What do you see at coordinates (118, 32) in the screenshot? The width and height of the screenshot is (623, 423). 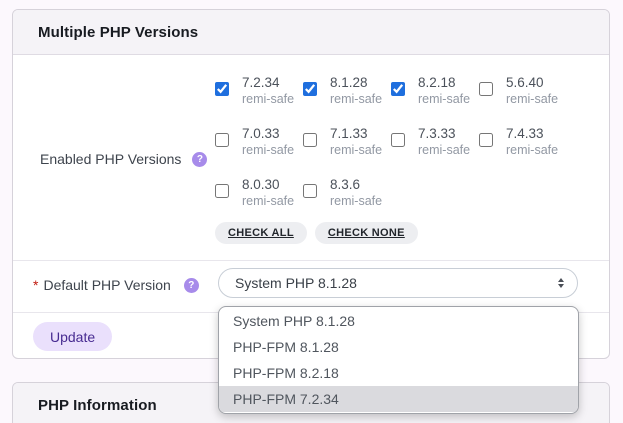 I see `card-title: Multiple PHP Versions` at bounding box center [118, 32].